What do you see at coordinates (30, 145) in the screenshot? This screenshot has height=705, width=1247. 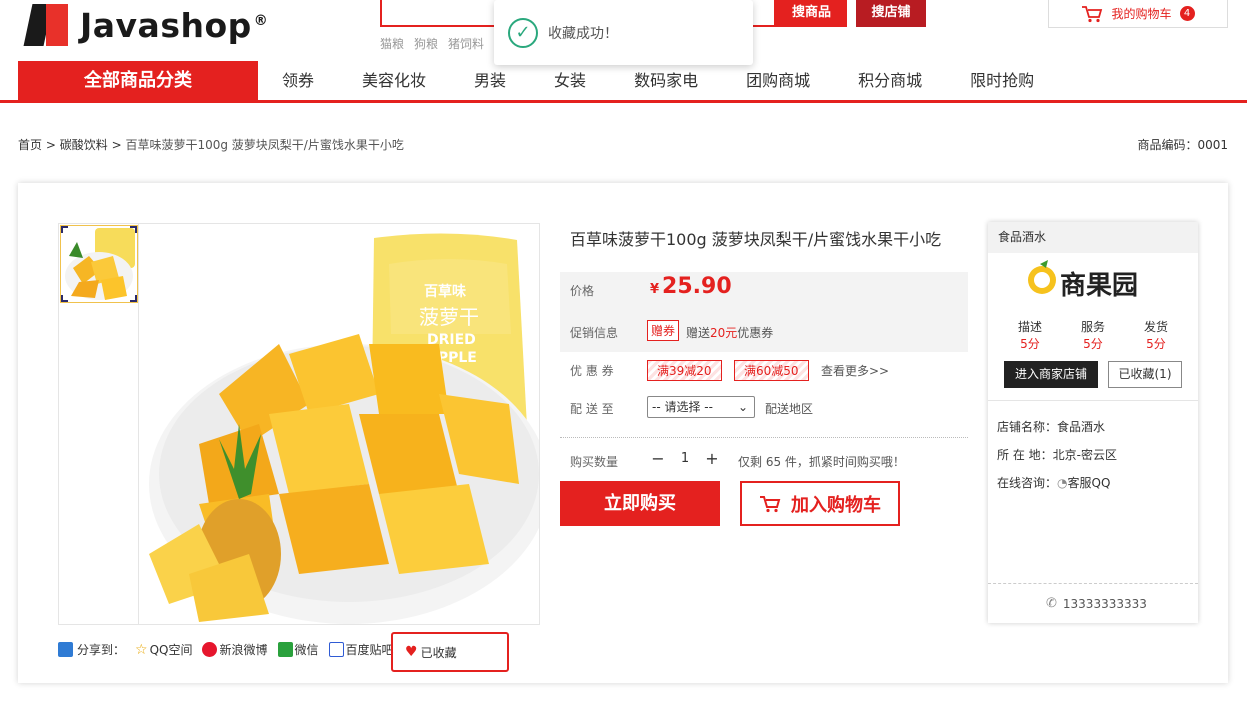 I see `breadcrumb-home: 首页` at bounding box center [30, 145].